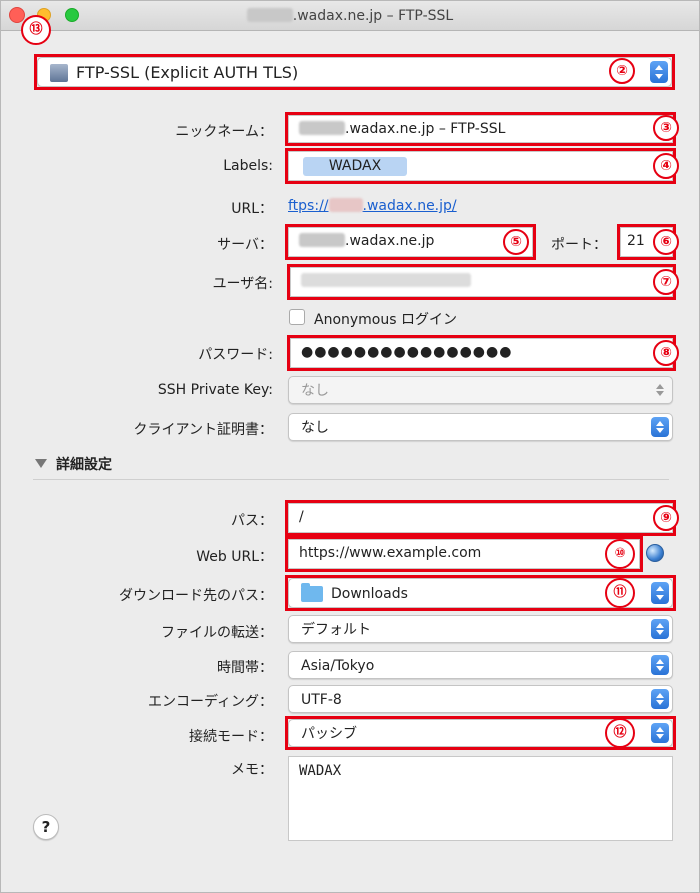 The image size is (700, 893). What do you see at coordinates (252, 209) in the screenshot?
I see `url-label: URL：` at bounding box center [252, 209].